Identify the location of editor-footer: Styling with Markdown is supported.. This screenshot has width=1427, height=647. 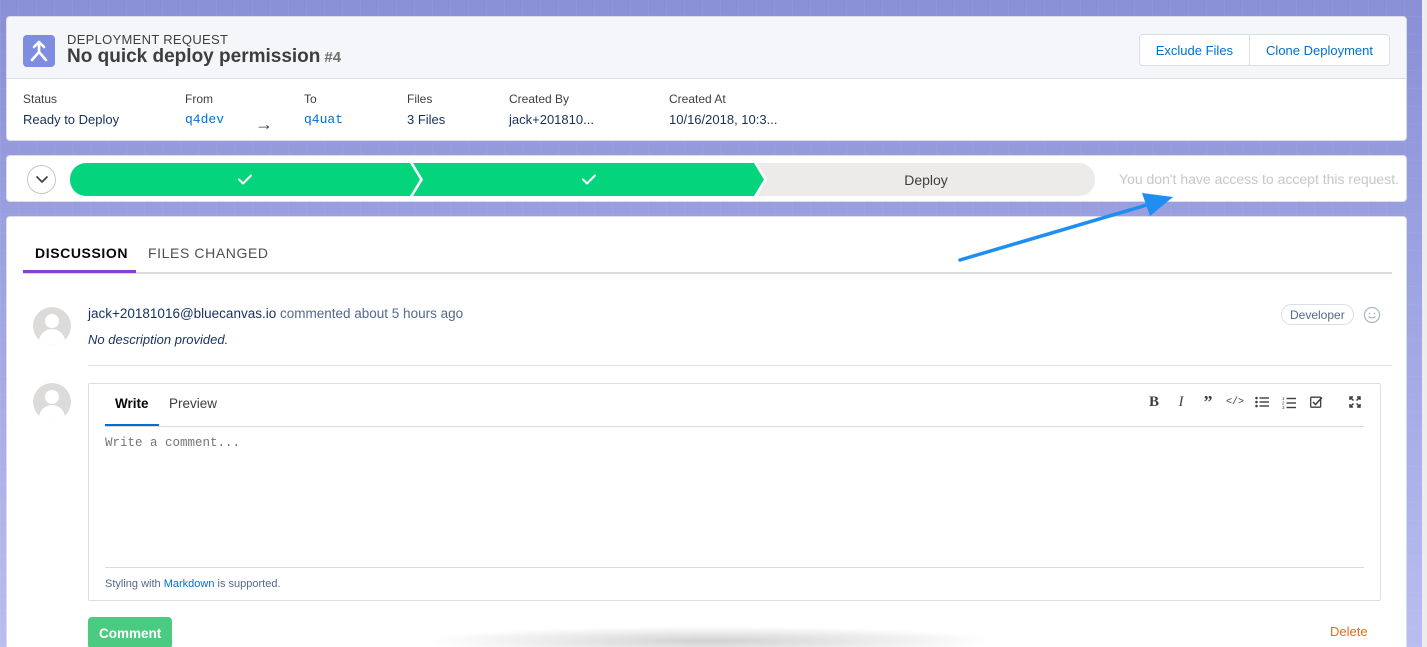
(734, 578).